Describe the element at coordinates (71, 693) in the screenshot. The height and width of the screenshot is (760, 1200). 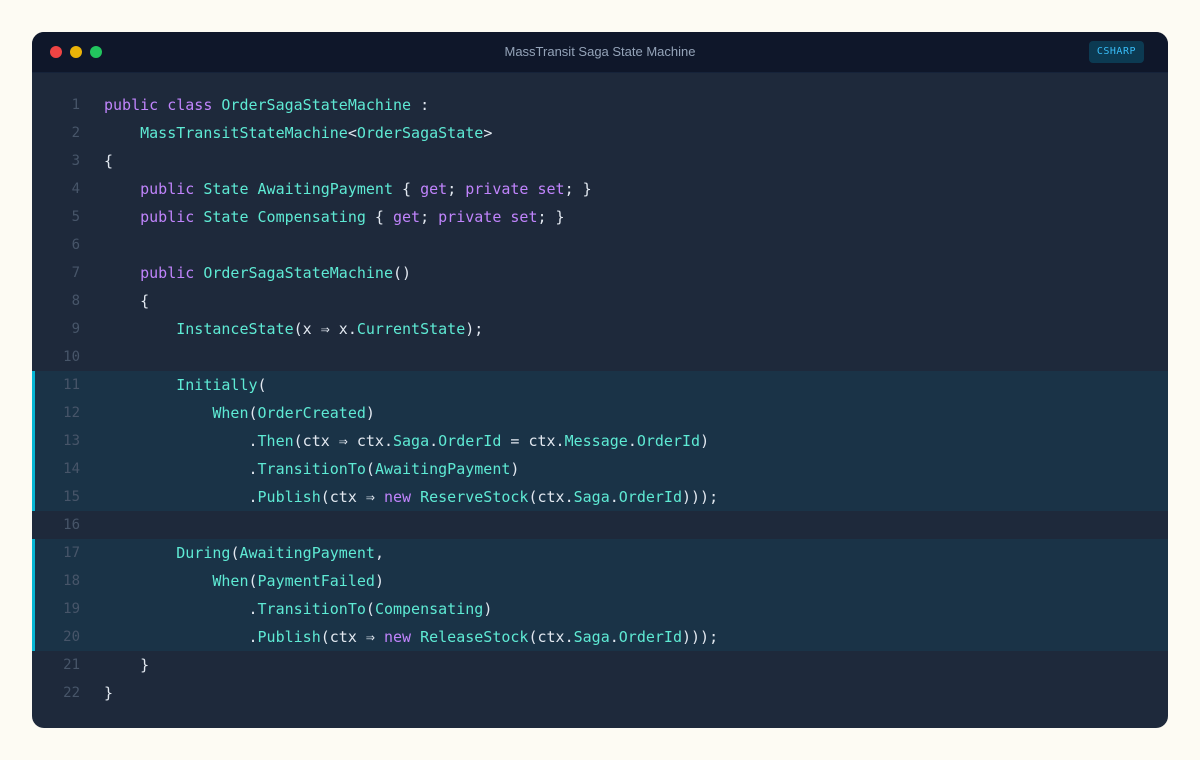
I see `line-number: 22` at that location.